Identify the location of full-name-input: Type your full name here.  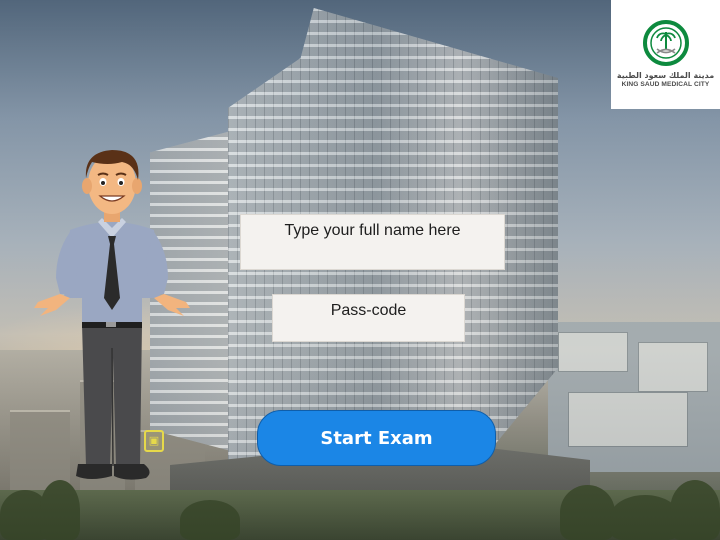
(372, 242).